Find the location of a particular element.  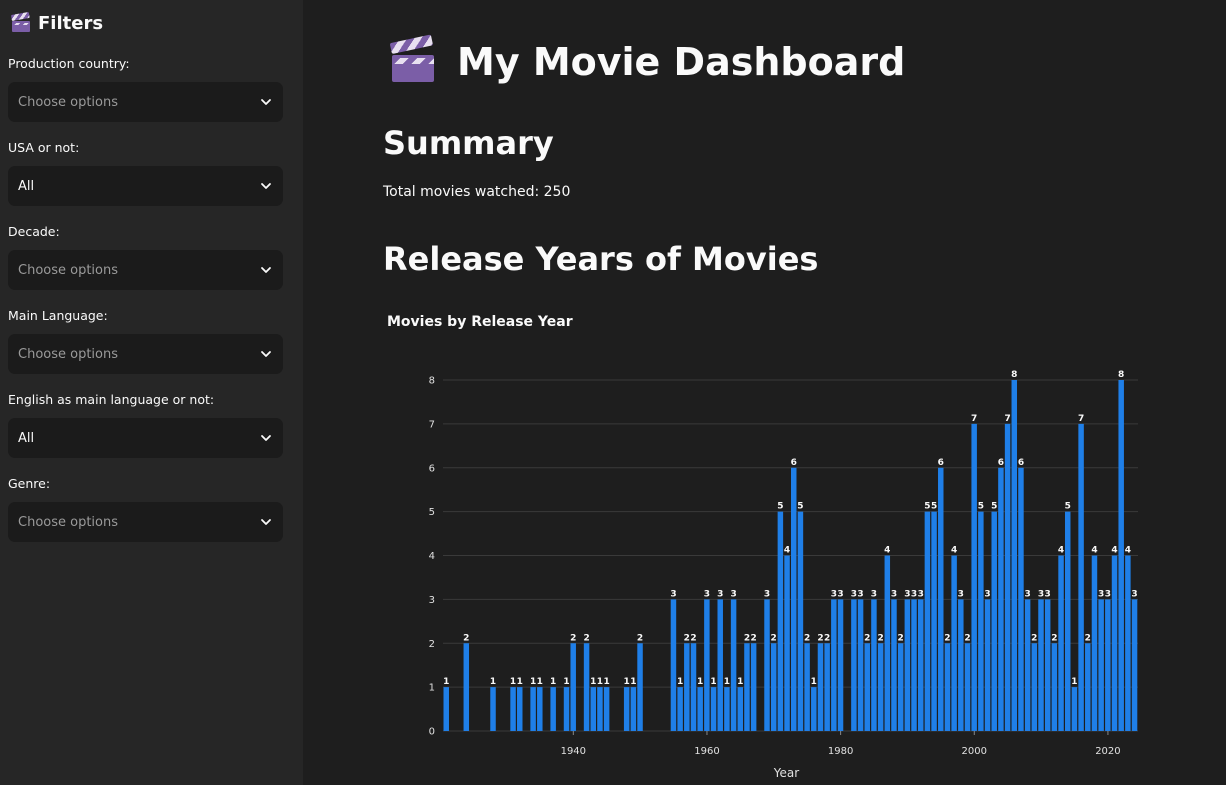

filter-label: Genre: is located at coordinates (29, 483).